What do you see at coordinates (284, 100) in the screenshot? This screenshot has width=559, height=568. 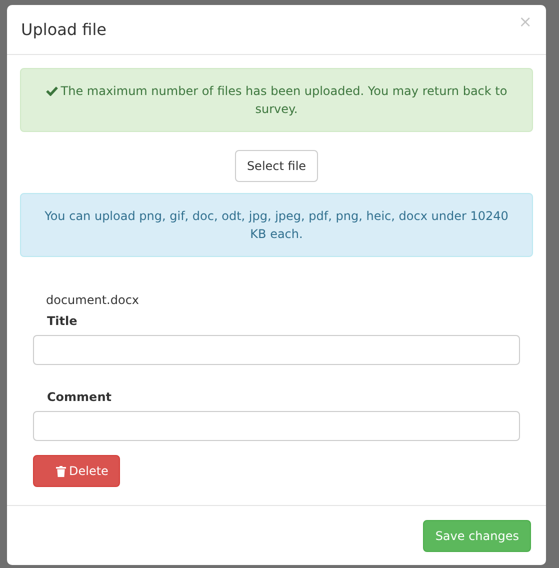 I see `success-message: The maximum number of files has been uploaded. You may return back to survey.` at bounding box center [284, 100].